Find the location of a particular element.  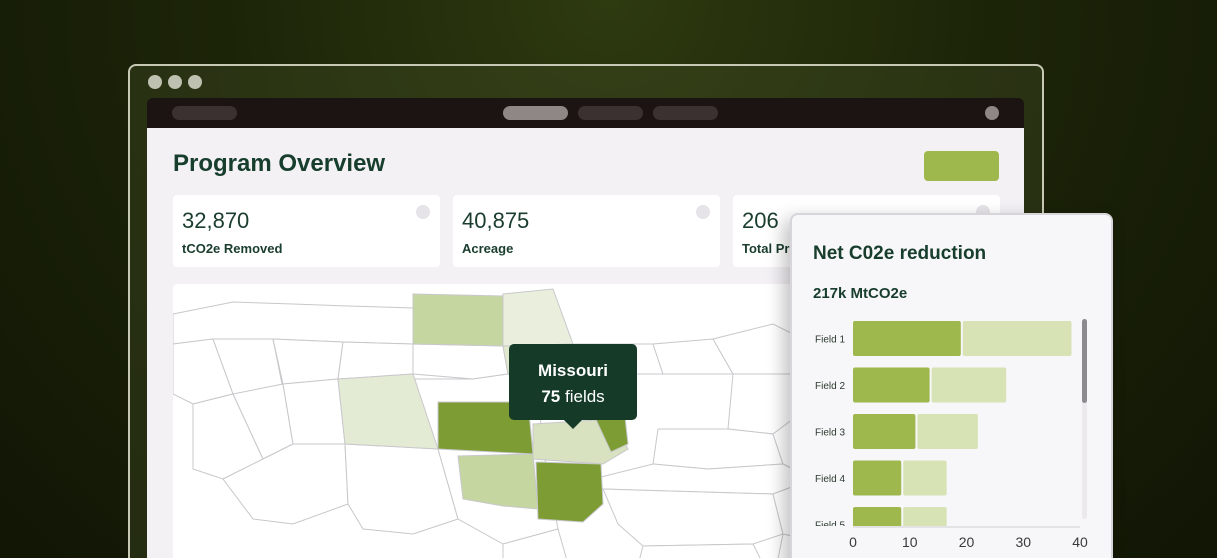

x-tick-label: 10 is located at coordinates (910, 542).